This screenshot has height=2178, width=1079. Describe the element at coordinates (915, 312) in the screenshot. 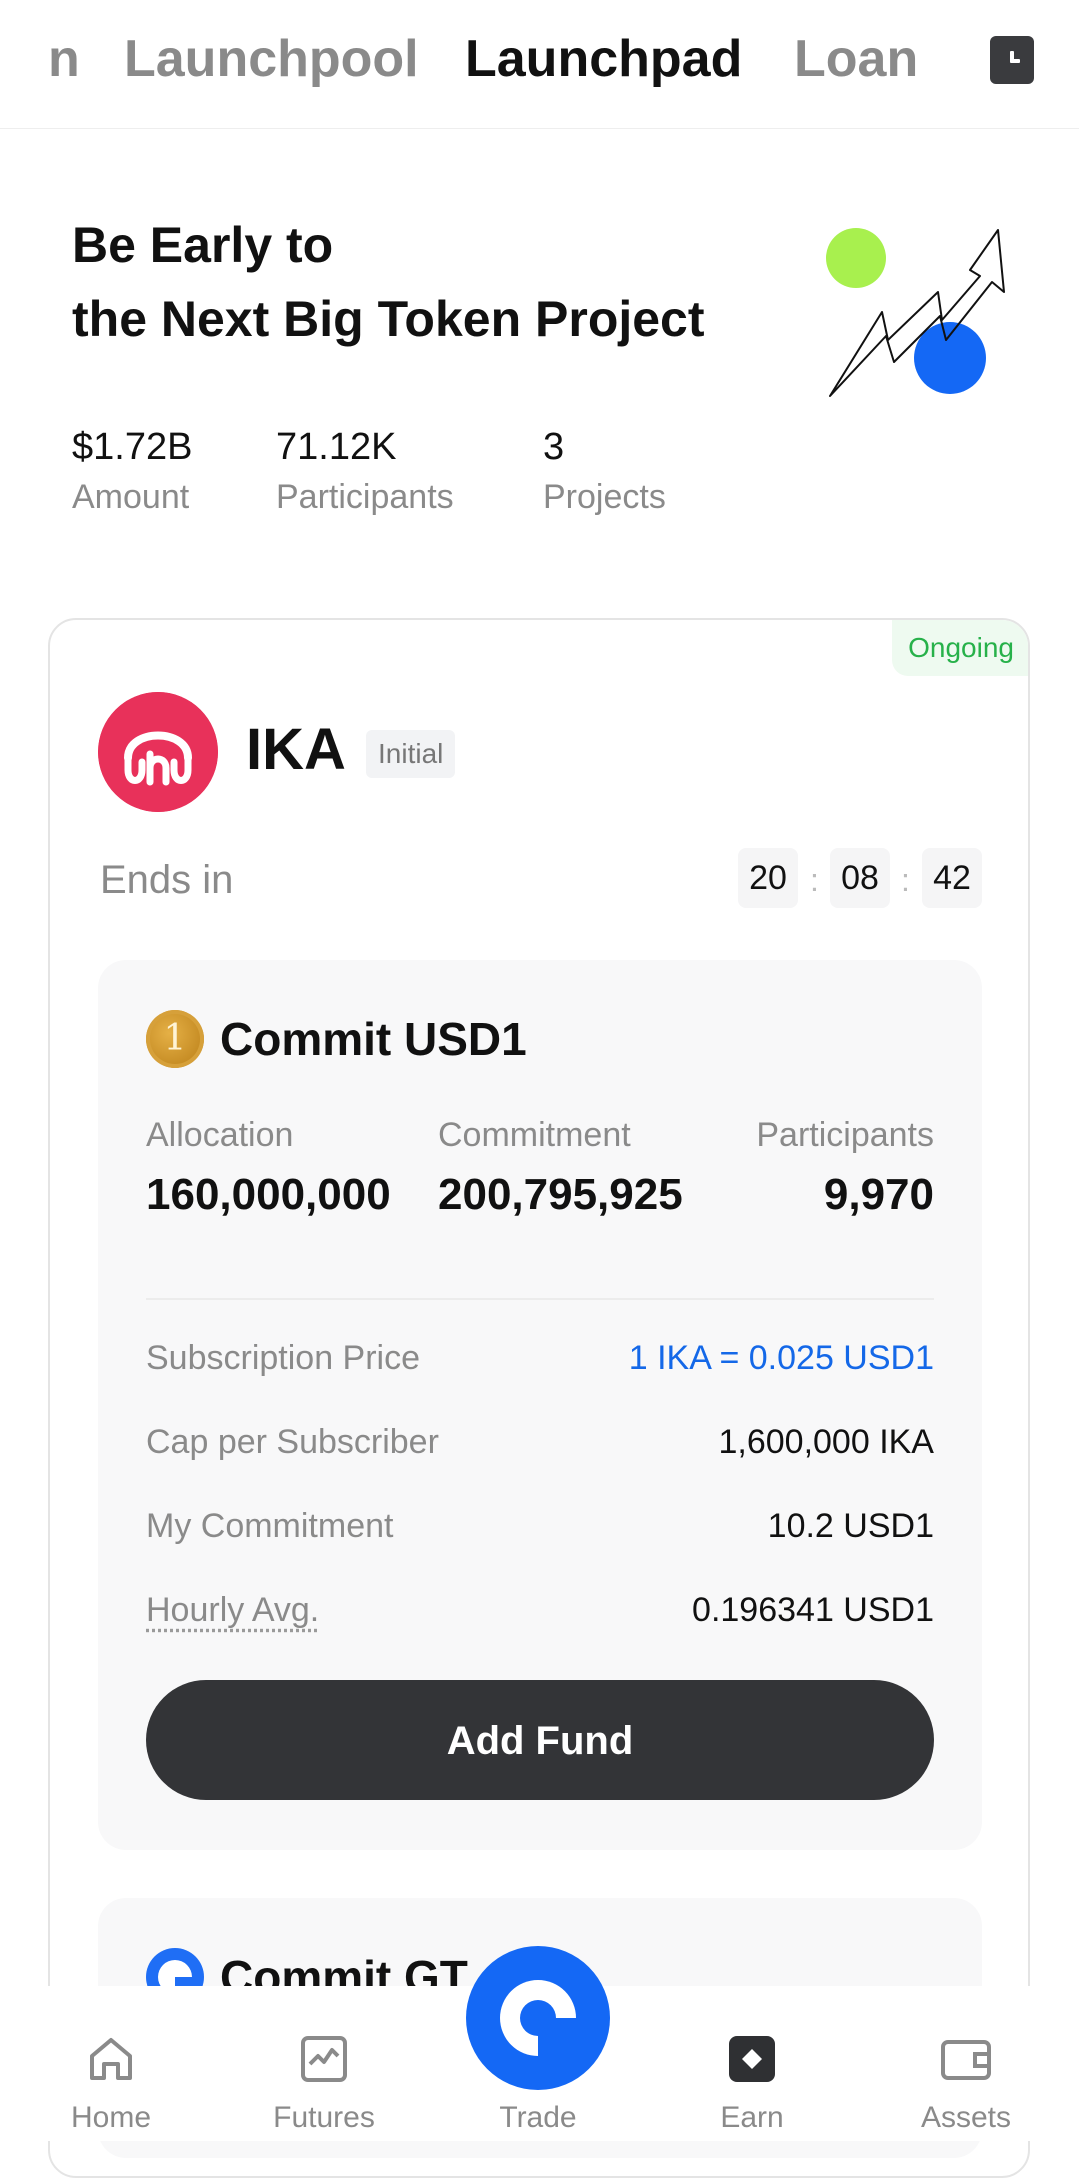

I see `rising-arrow-illustration` at that location.